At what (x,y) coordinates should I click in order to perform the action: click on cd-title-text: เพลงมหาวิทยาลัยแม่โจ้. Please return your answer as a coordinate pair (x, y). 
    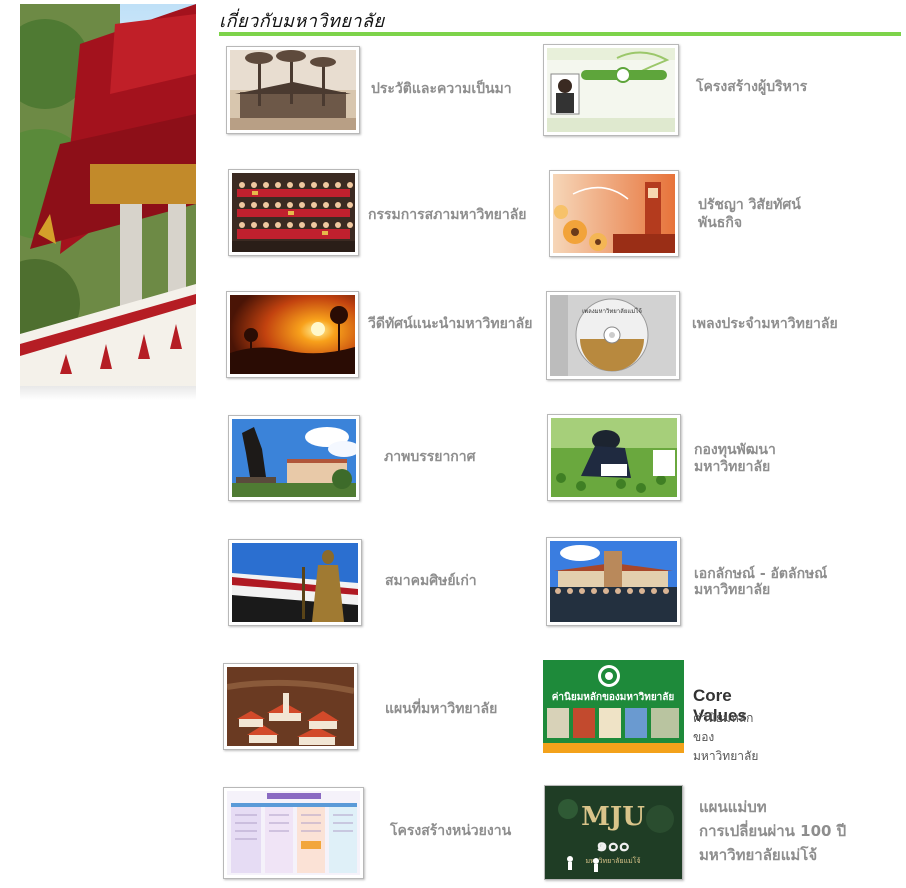
    Looking at the image, I should click on (612, 311).